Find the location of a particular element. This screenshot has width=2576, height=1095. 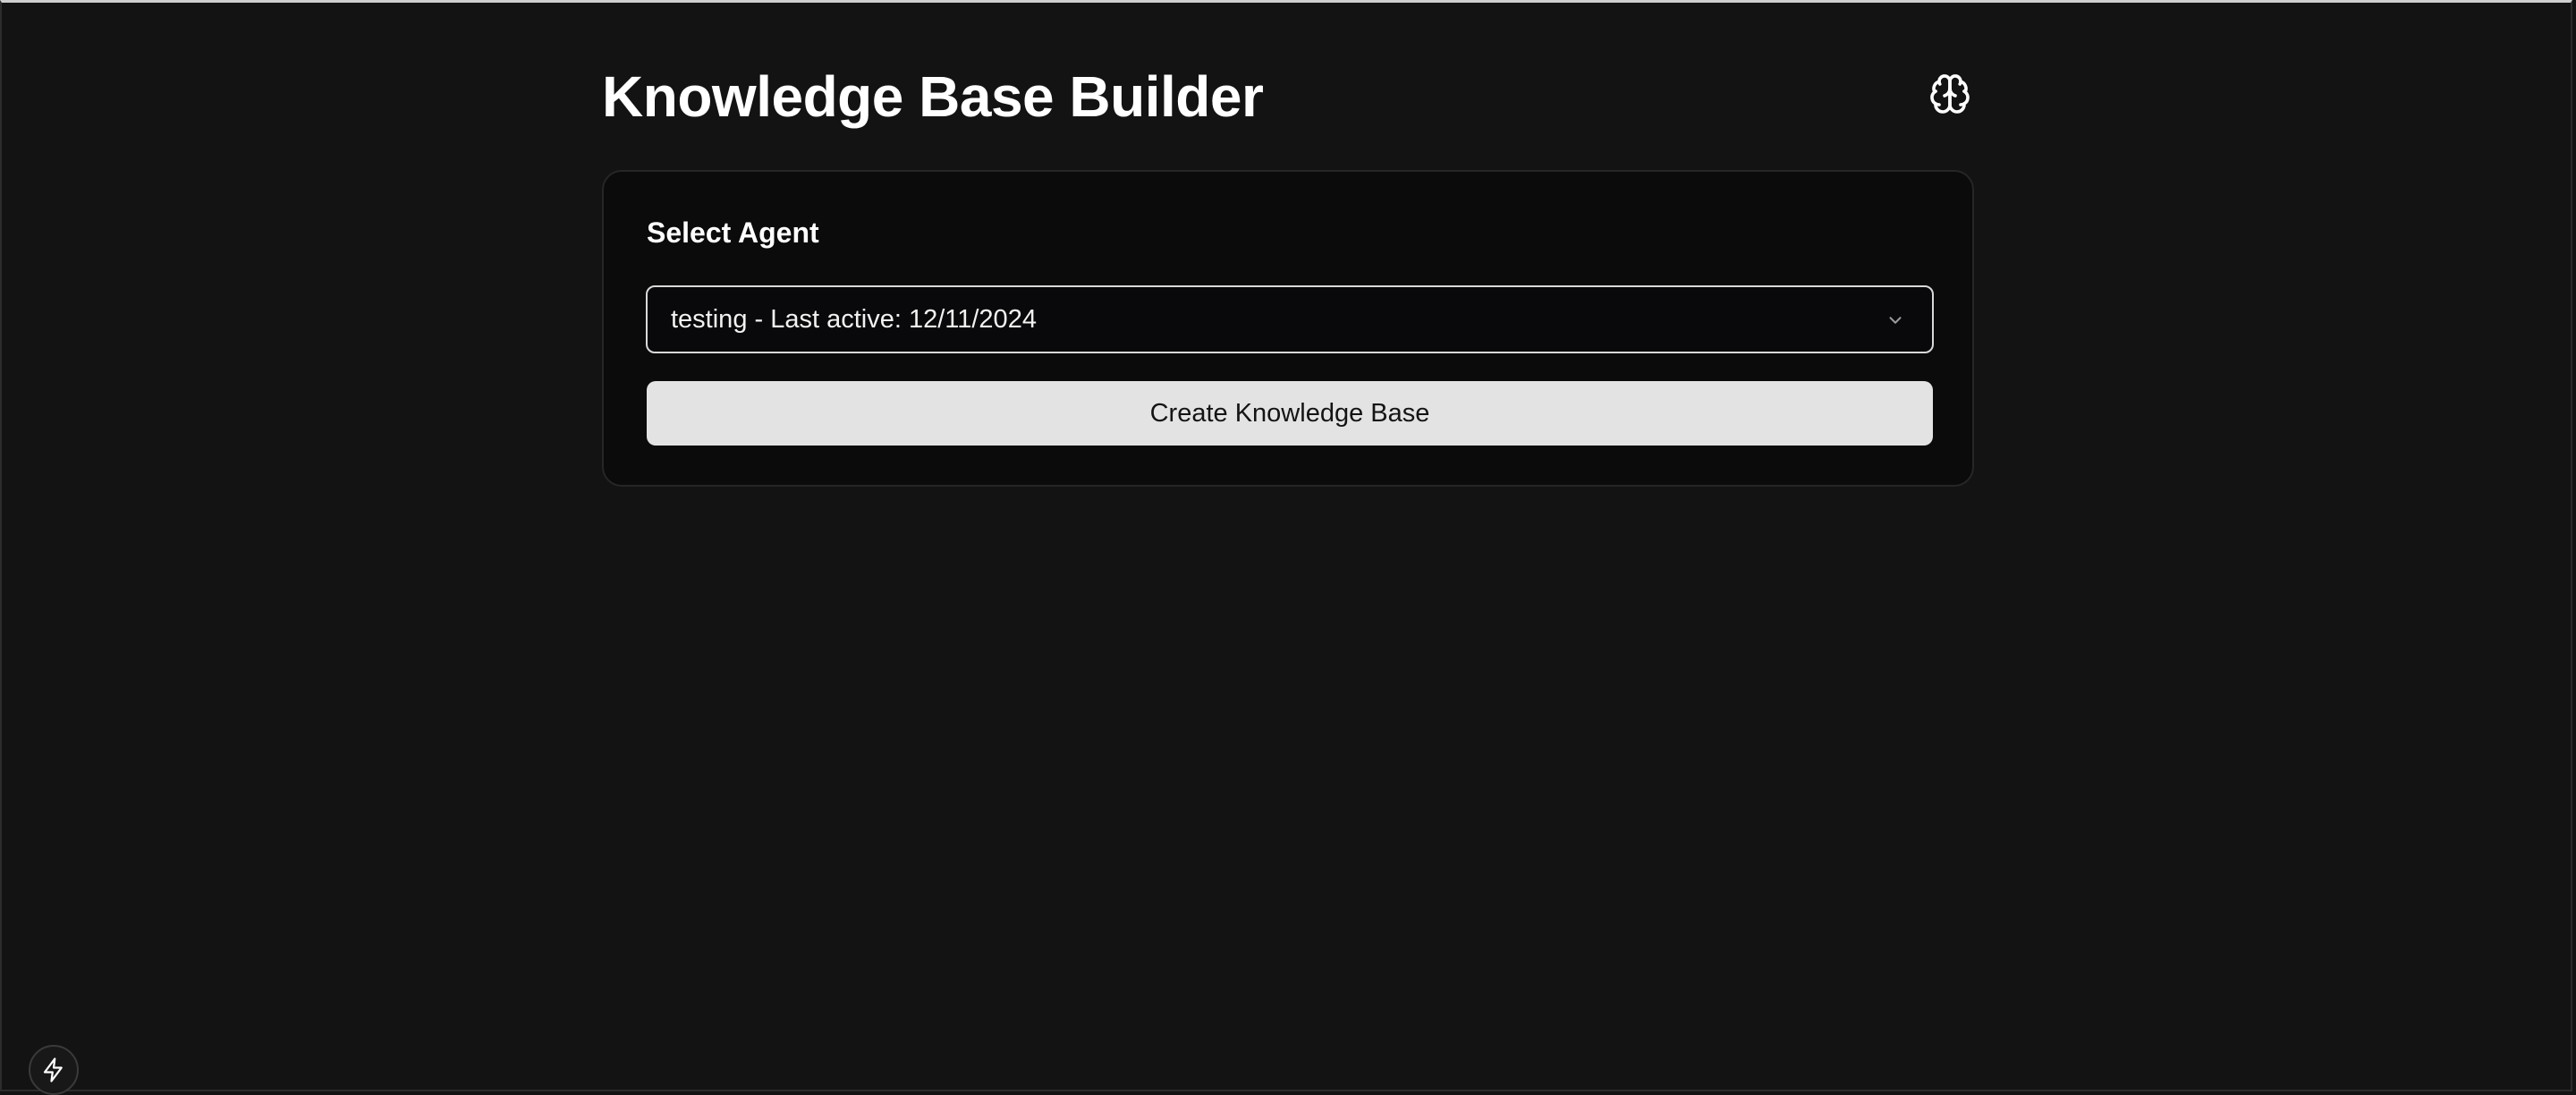

page-header: Knowledge Base Builder is located at coordinates (1288, 85).